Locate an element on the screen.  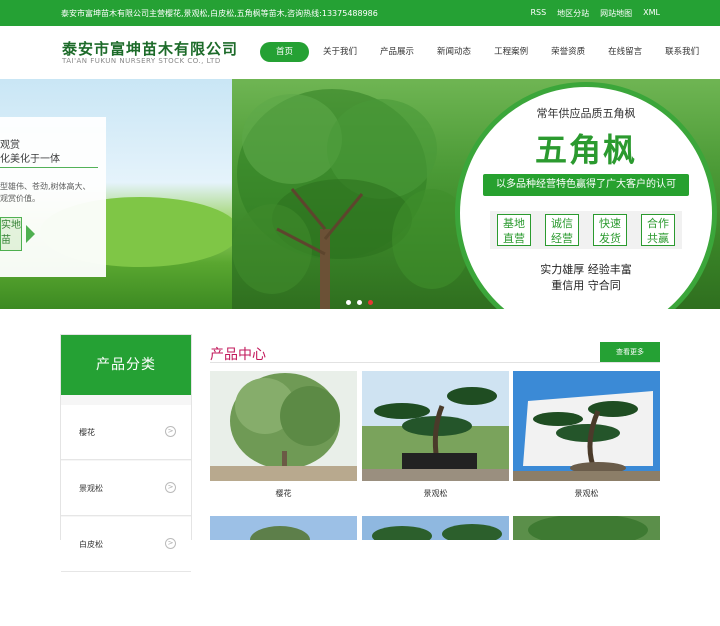
section-title: 产品中心 is located at coordinates (238, 355).